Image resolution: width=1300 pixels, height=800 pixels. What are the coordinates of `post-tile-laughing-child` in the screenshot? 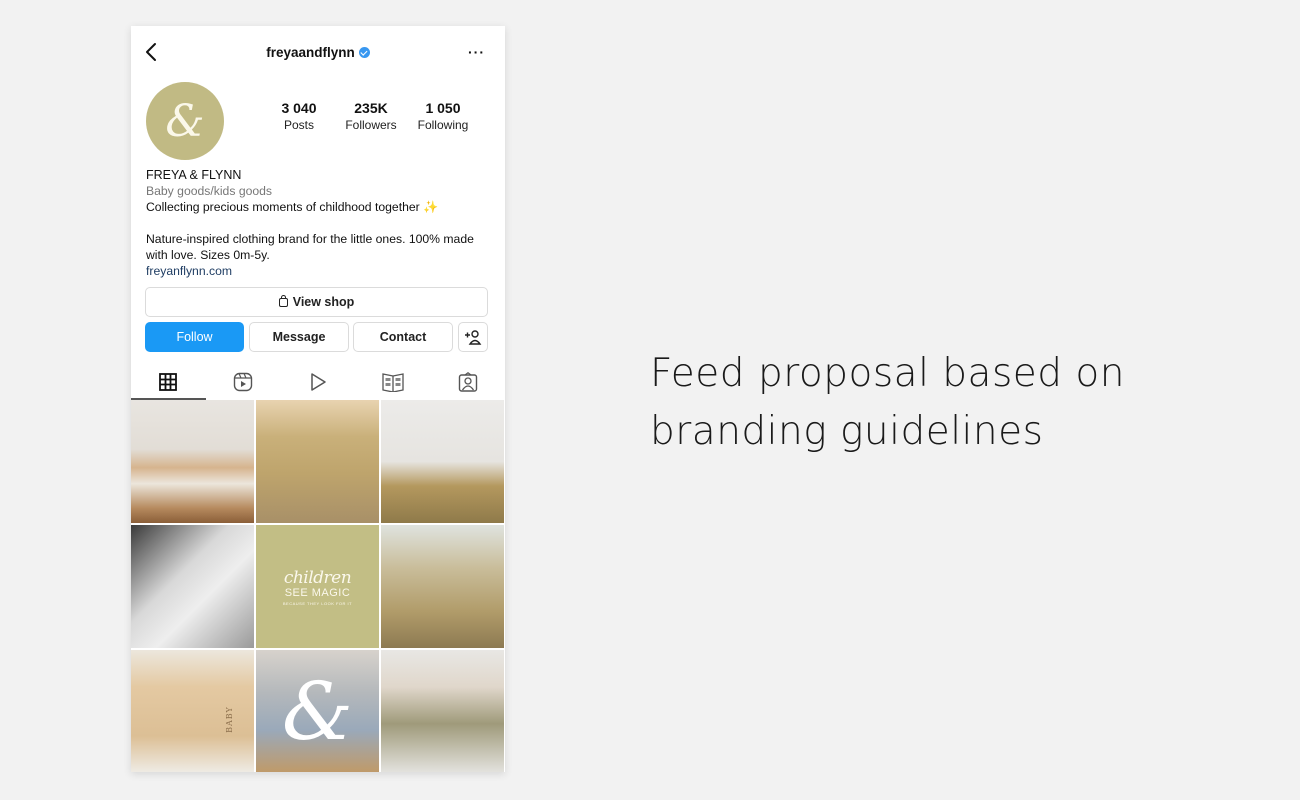 It's located at (442, 461).